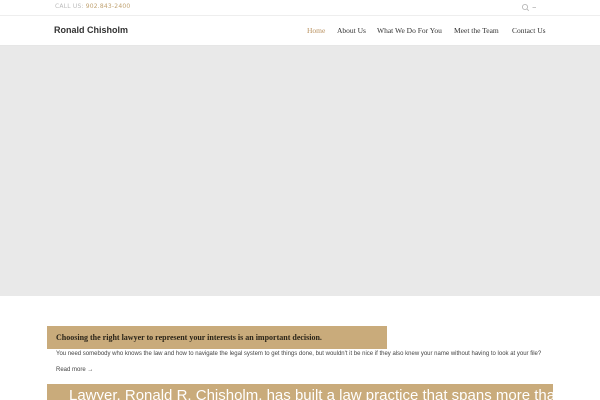  I want to click on nav-meet-the-team: Meet the Team, so click(476, 32).